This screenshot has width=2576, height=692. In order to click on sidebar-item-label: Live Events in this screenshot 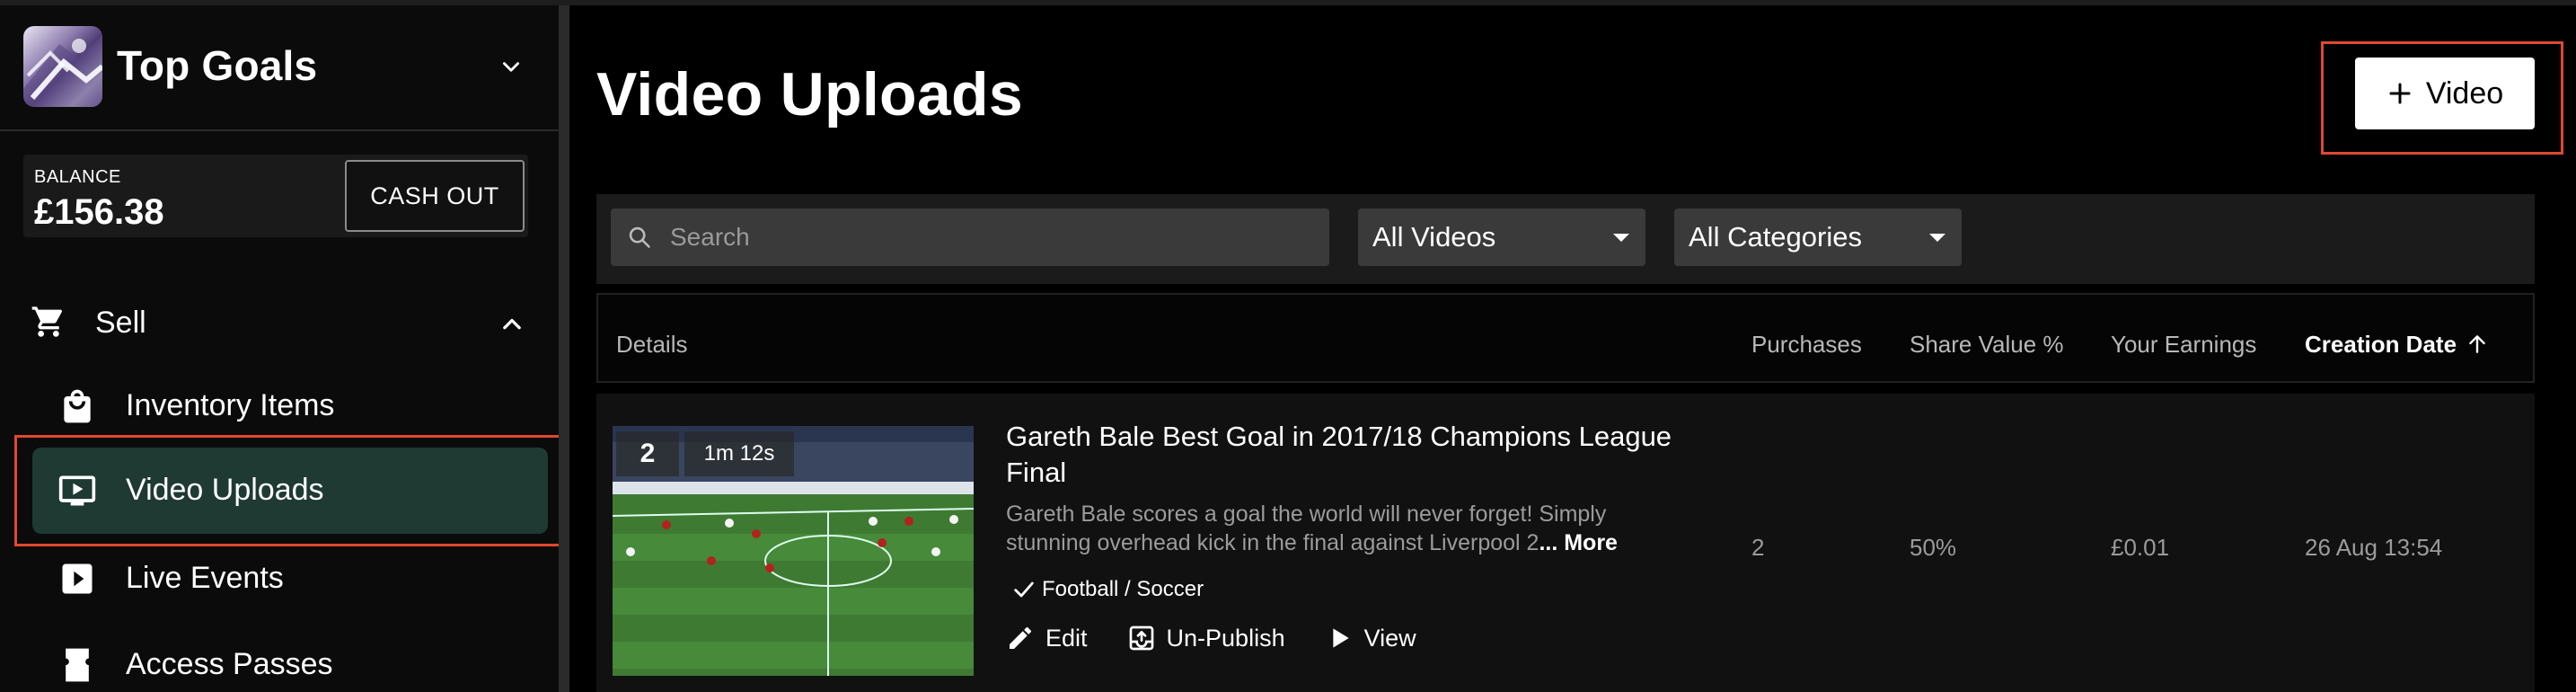, I will do `click(205, 578)`.